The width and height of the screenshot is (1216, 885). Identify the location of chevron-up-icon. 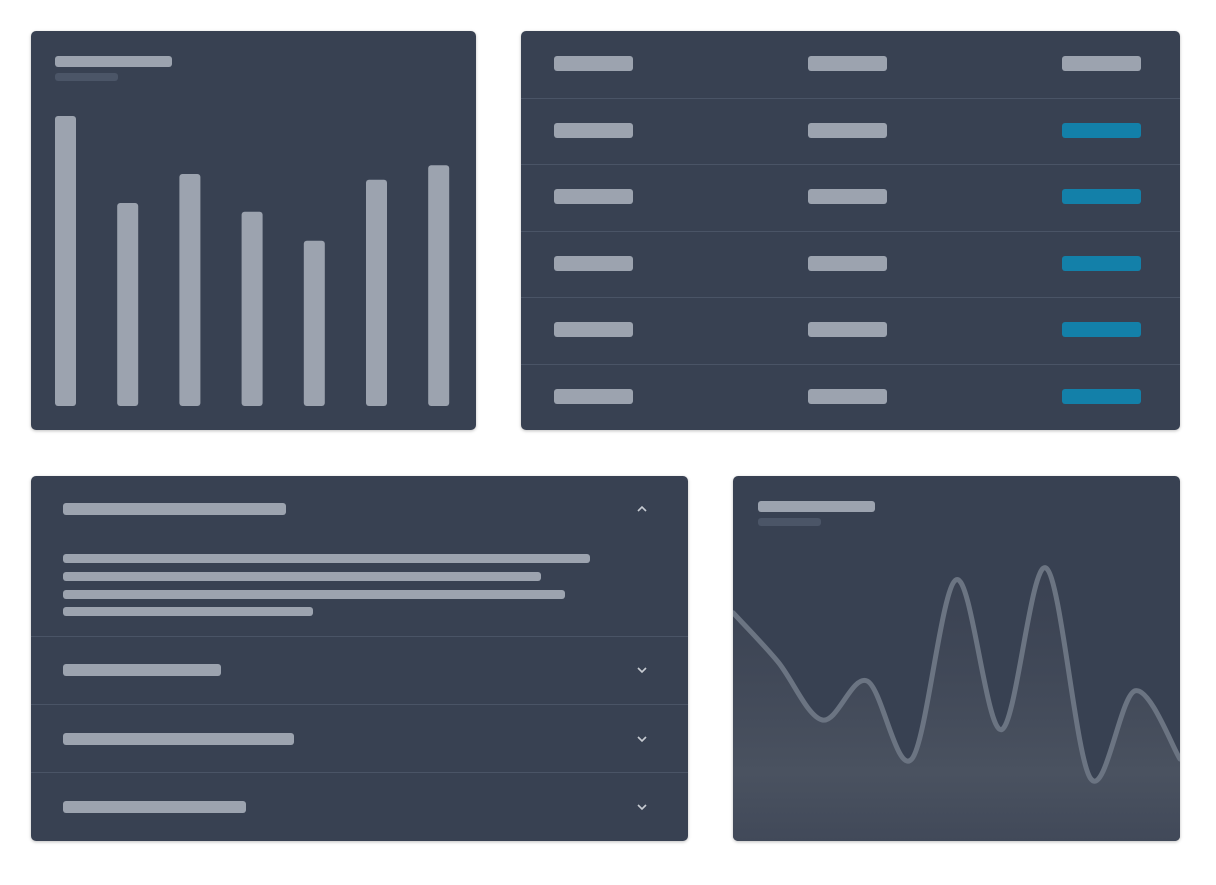
(642, 509).